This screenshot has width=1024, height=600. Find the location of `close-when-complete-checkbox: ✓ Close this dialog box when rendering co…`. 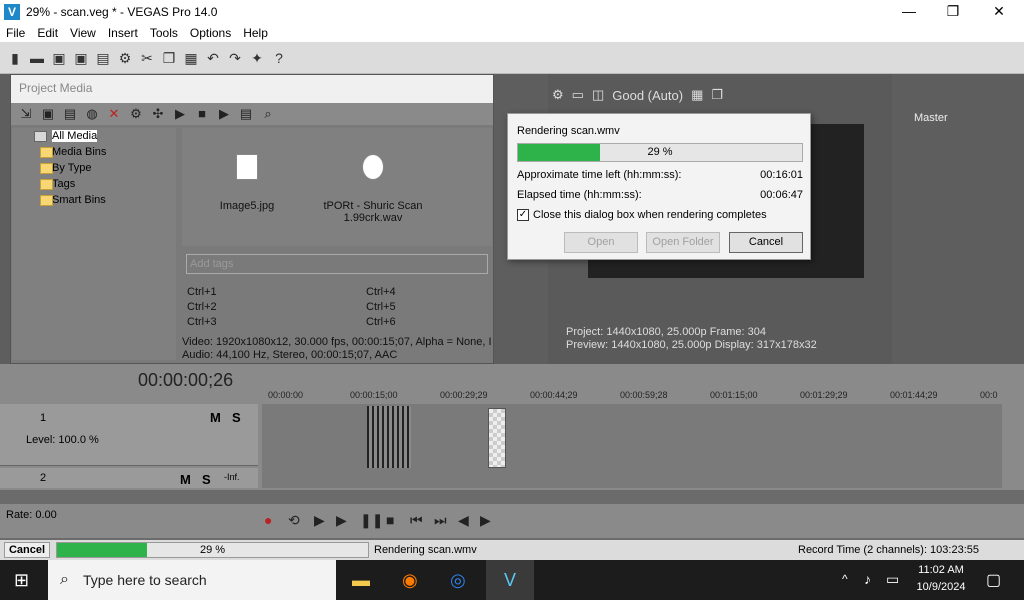

close-when-complete-checkbox: ✓ Close this dialog box when rendering co… is located at coordinates (642, 215).